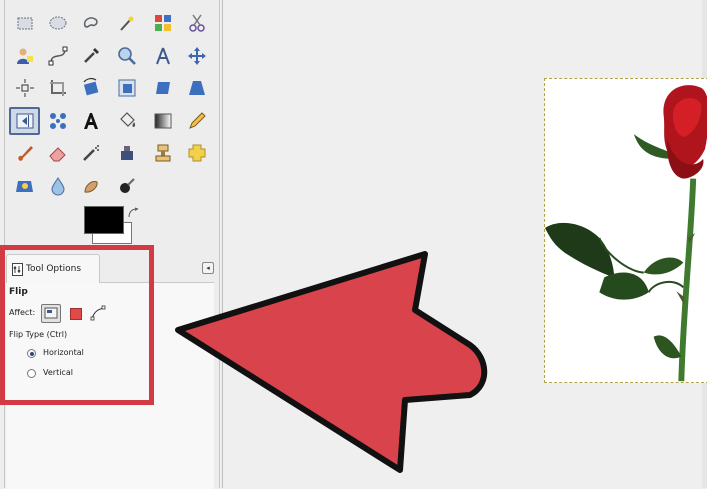 This screenshot has width=707, height=489. I want to click on dodge-burn-tool-icon, so click(127, 186).